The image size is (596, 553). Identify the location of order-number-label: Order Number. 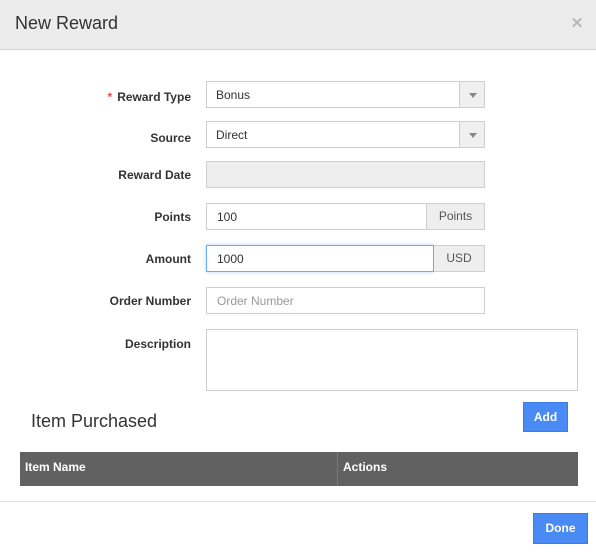
(150, 301).